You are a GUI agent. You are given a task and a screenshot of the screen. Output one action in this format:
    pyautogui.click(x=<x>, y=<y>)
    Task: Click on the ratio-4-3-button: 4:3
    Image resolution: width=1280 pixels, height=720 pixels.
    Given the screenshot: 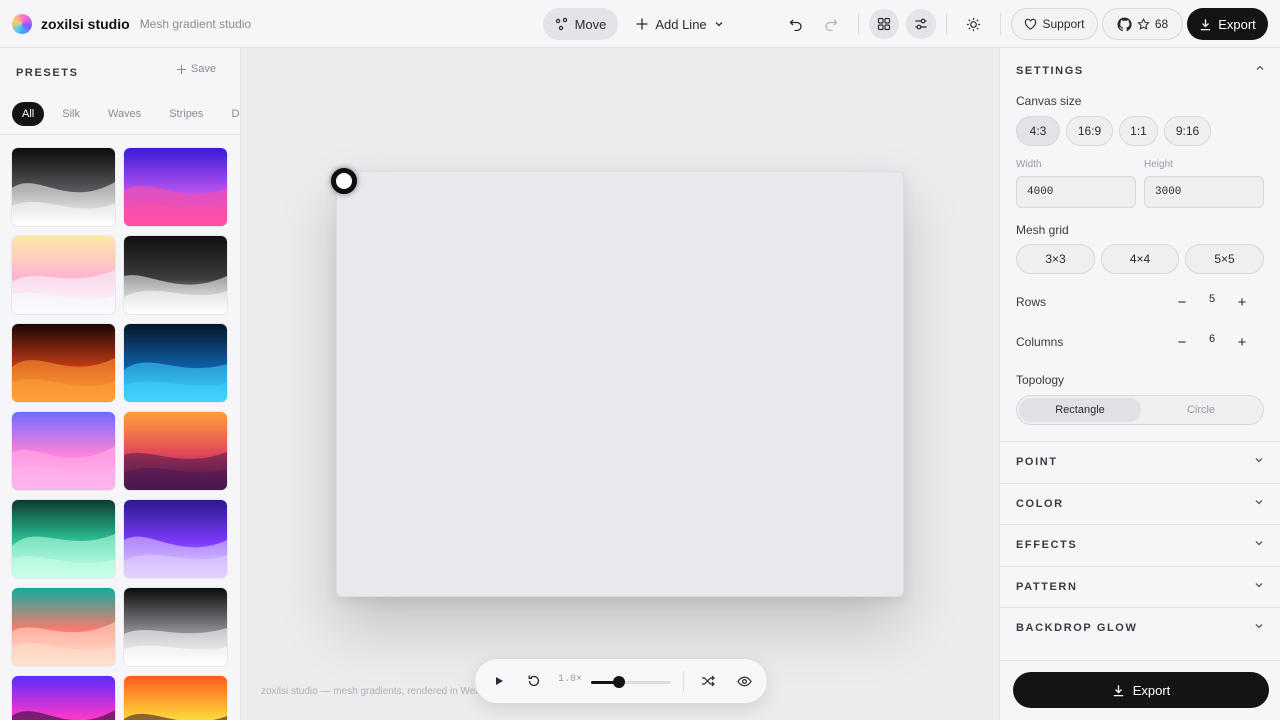 What is the action you would take?
    pyautogui.click(x=1038, y=131)
    